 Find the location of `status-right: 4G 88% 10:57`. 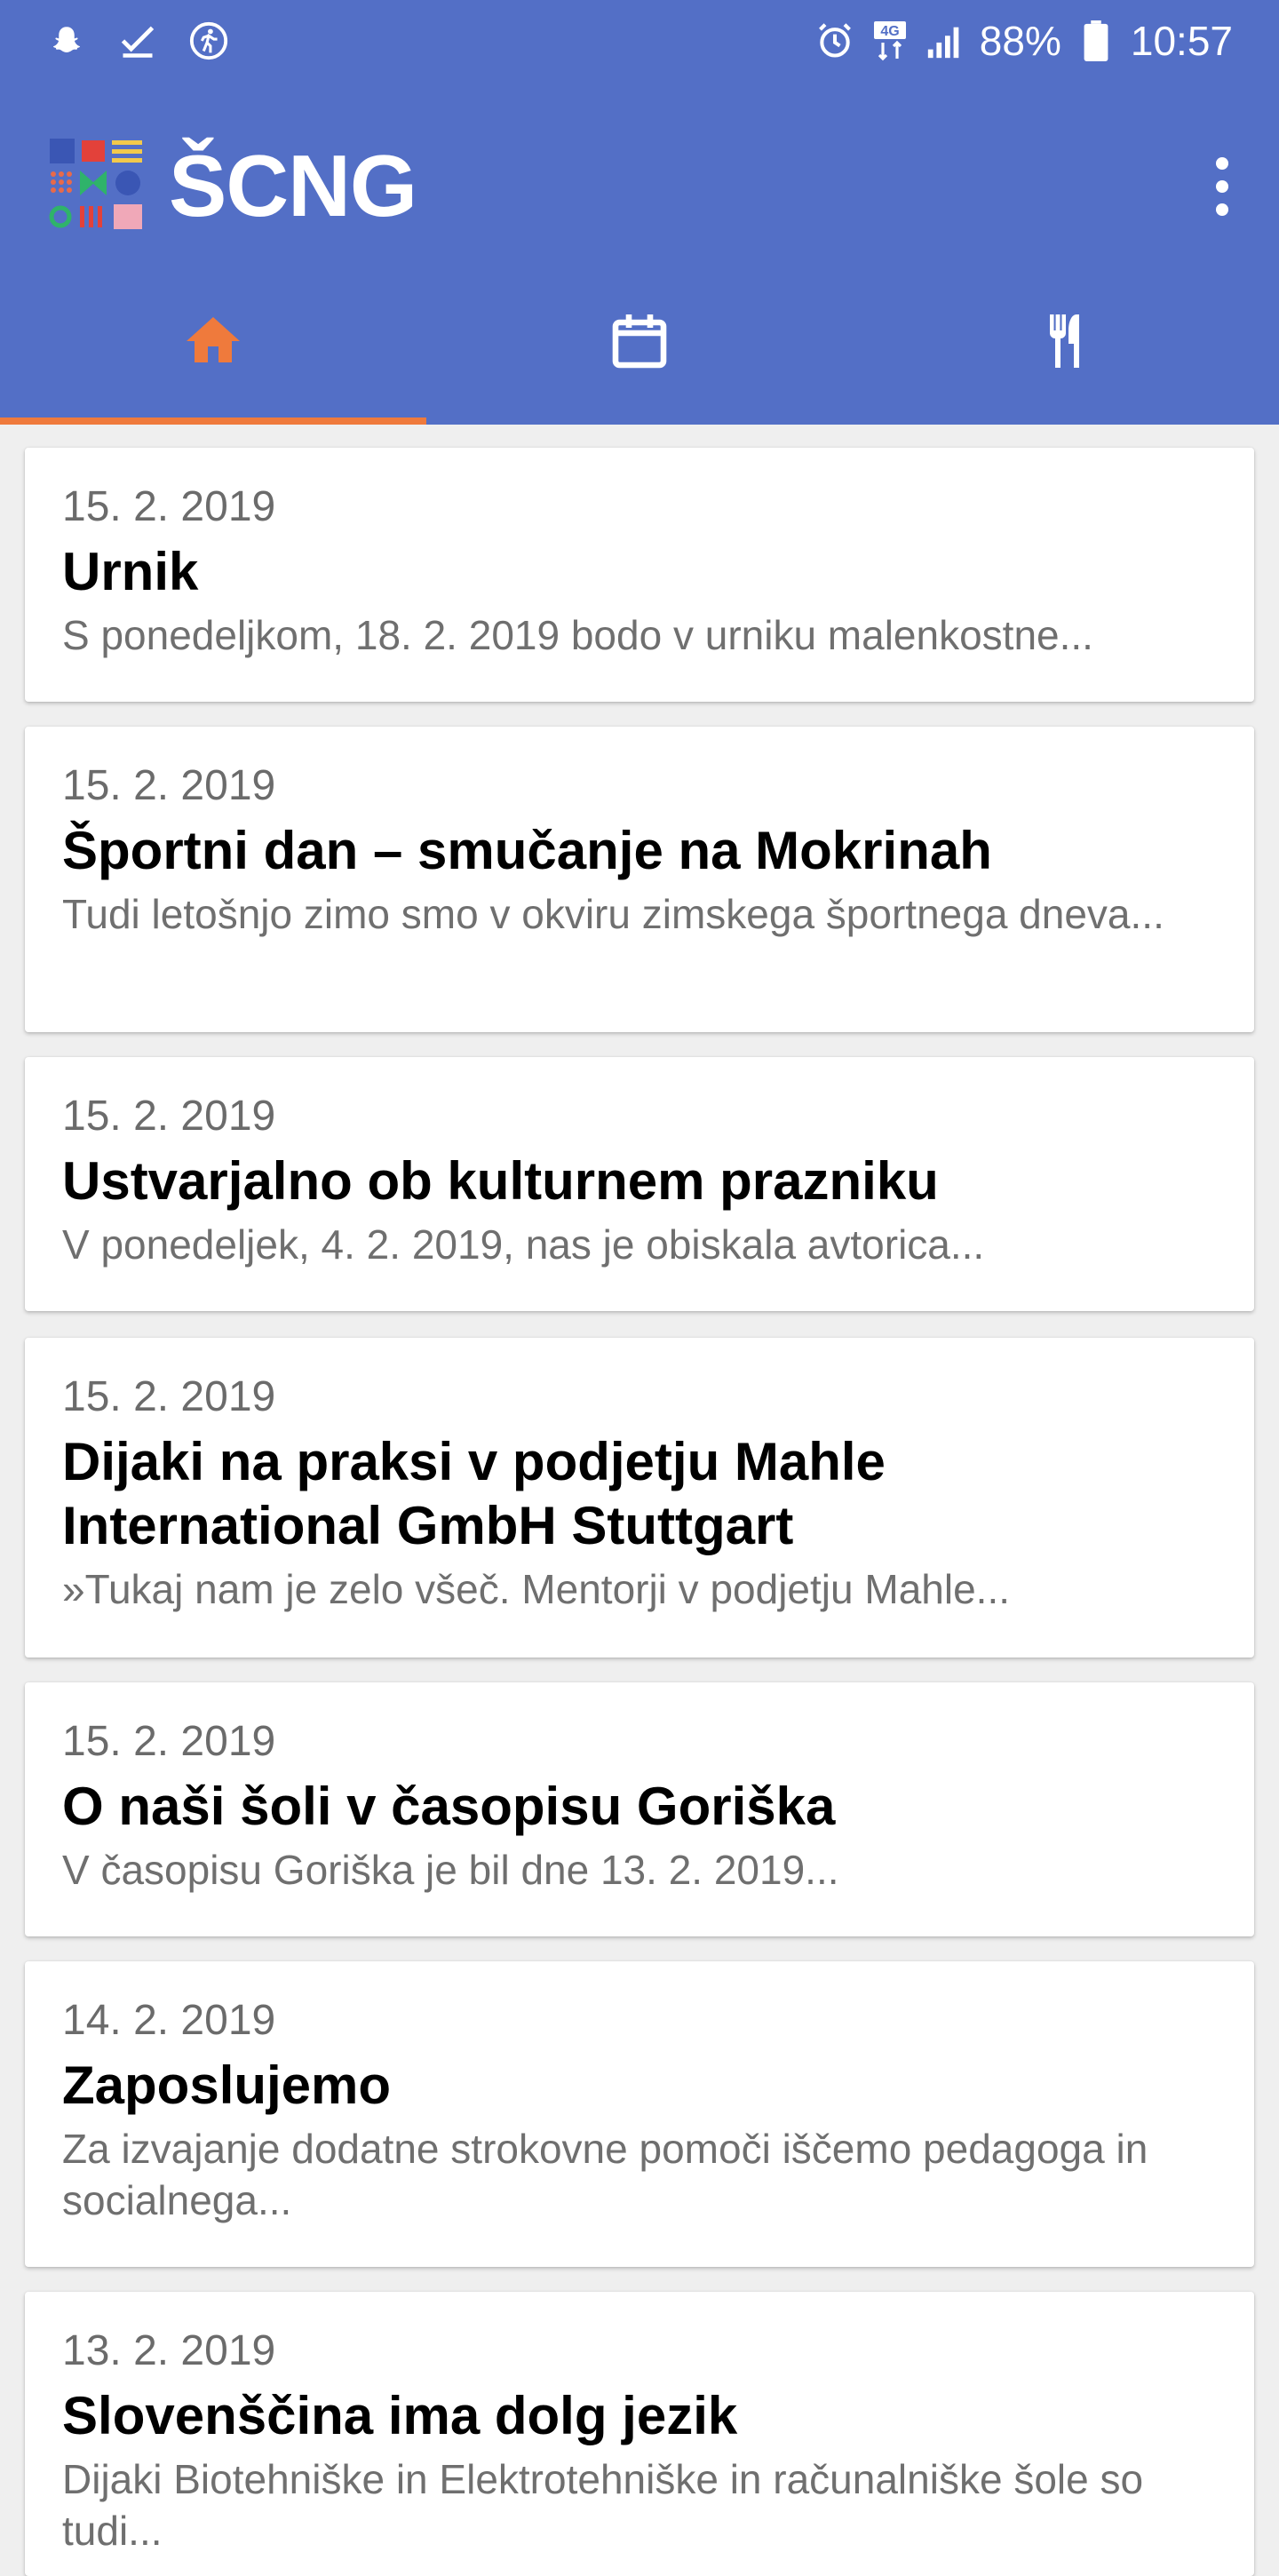

status-right: 4G 88% 10:57 is located at coordinates (1023, 41).